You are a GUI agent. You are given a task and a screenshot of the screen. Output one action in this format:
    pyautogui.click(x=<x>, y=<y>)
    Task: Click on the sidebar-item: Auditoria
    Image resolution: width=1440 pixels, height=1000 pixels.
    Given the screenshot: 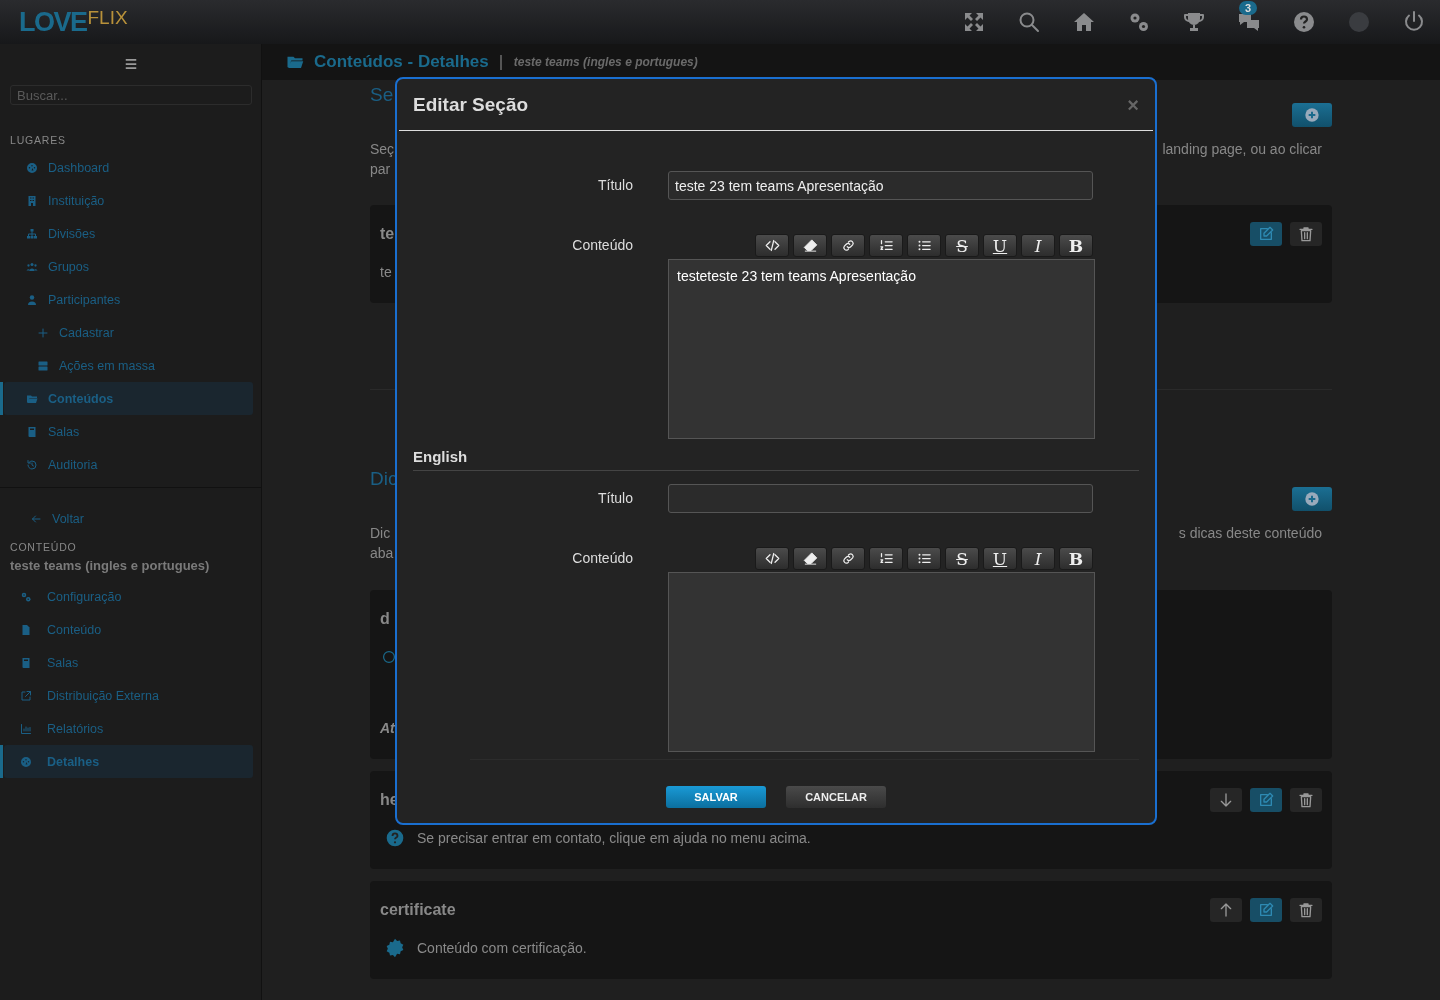 What is the action you would take?
    pyautogui.click(x=128, y=464)
    